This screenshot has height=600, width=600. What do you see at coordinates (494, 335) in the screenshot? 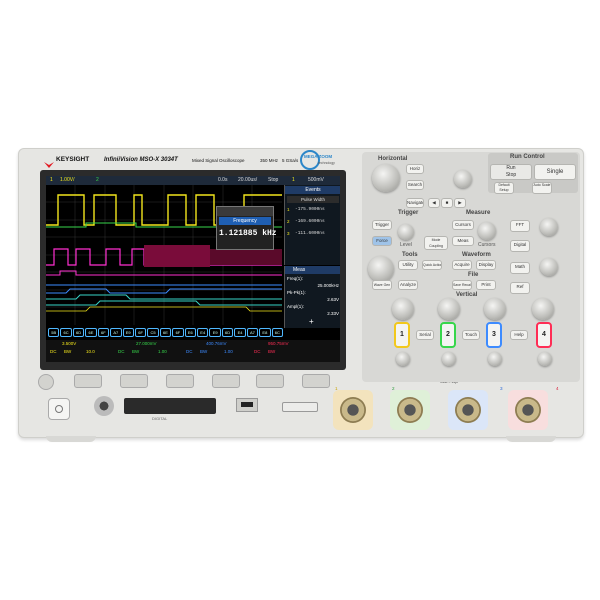
I see `ch3-button: 3` at bounding box center [494, 335].